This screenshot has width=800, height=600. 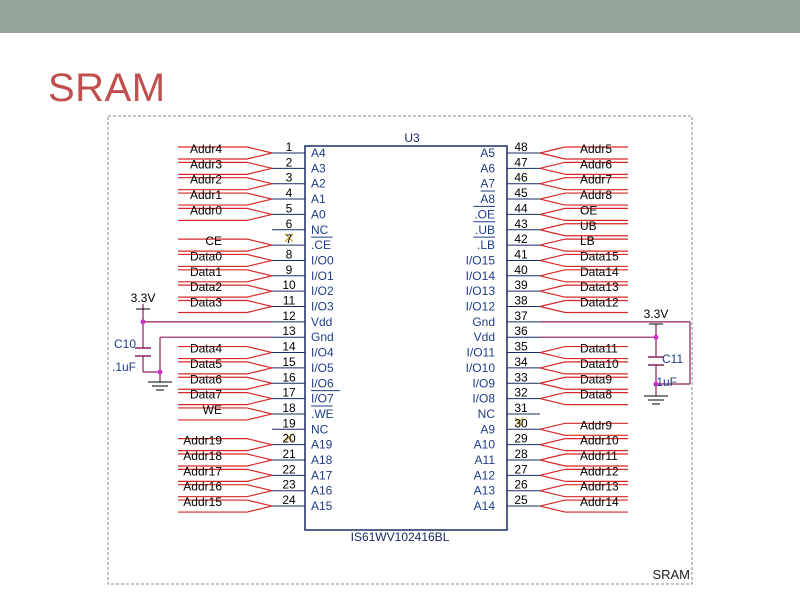 I want to click on net-label-addr14: Addr14, so click(x=599, y=502).